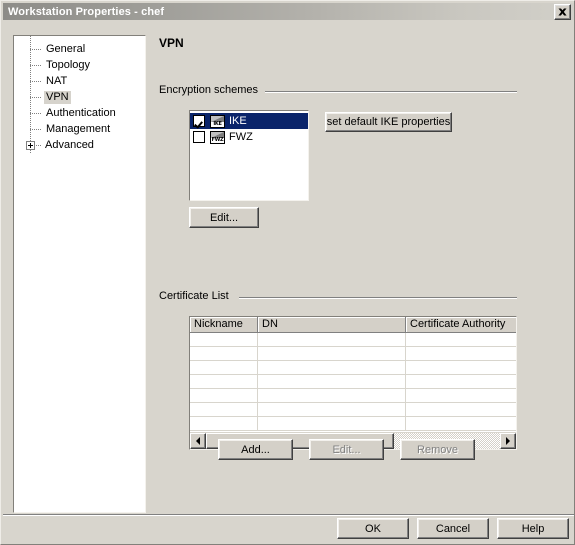 Image resolution: width=575 pixels, height=545 pixels. What do you see at coordinates (224, 325) in the screenshot?
I see `column-header-nickname: Nickname` at bounding box center [224, 325].